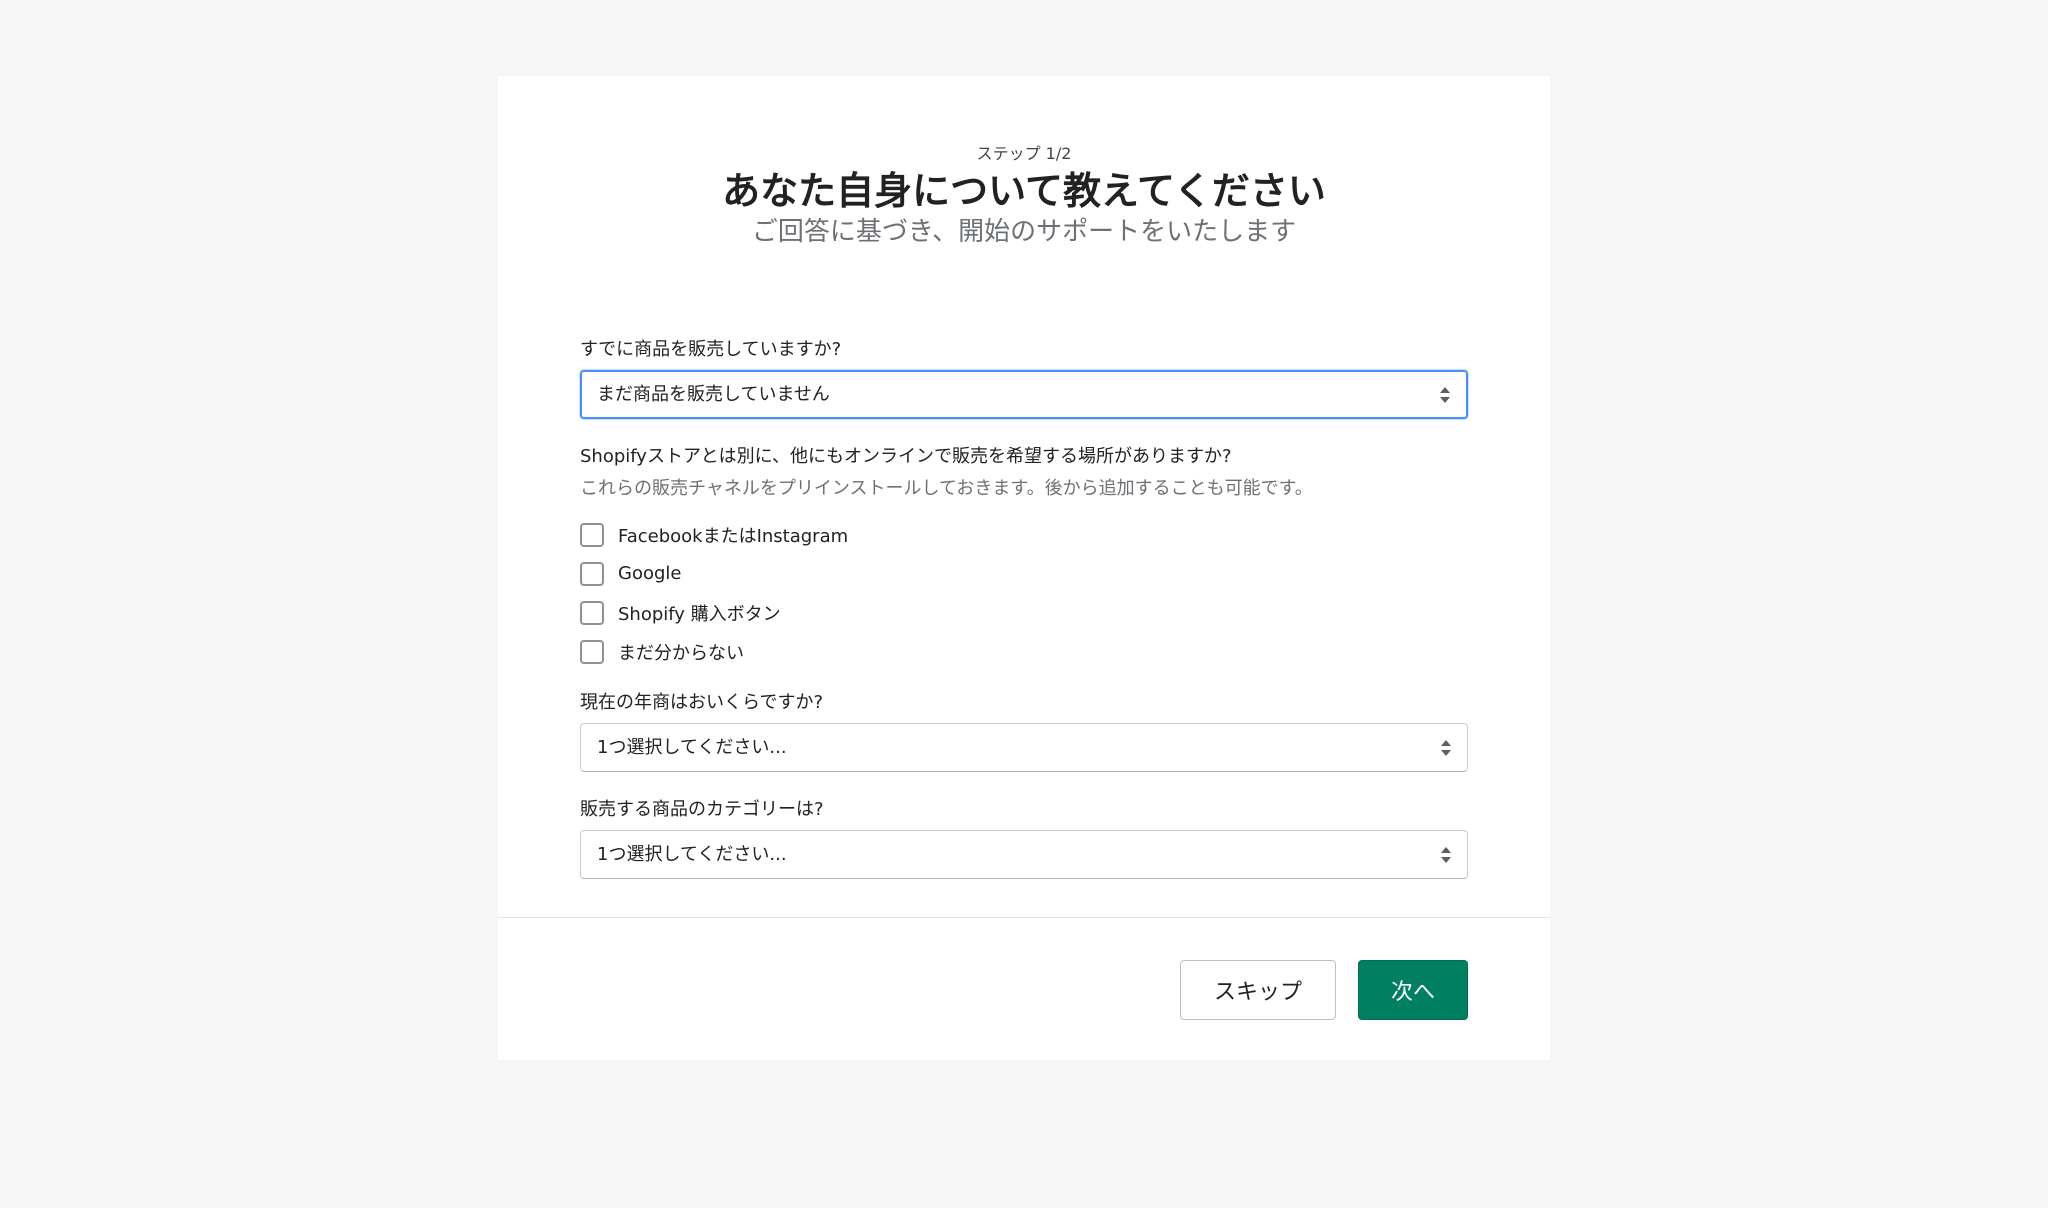 The height and width of the screenshot is (1208, 2048). I want to click on channel-option-label: Google, so click(650, 573).